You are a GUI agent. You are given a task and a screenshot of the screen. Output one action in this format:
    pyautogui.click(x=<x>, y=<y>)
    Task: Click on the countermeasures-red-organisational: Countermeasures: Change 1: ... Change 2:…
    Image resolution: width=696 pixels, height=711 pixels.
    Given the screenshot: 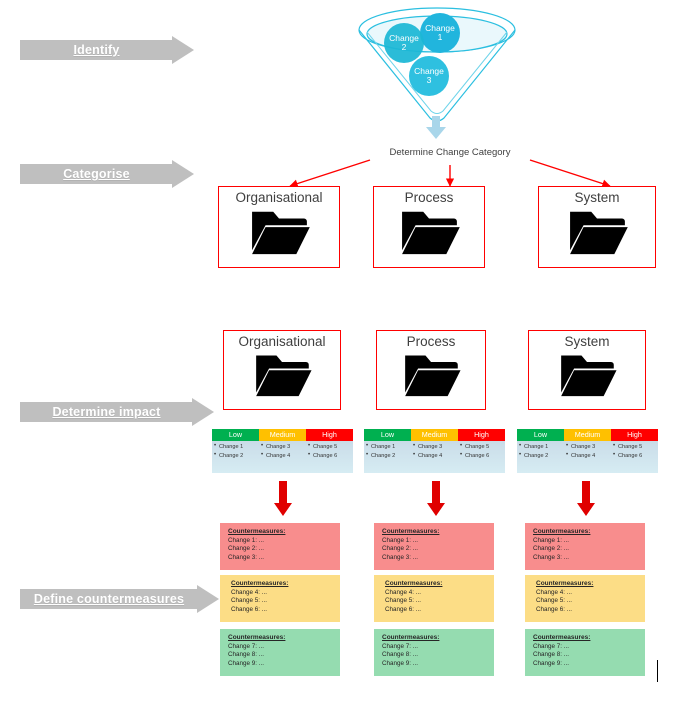 What is the action you would take?
    pyautogui.click(x=280, y=546)
    